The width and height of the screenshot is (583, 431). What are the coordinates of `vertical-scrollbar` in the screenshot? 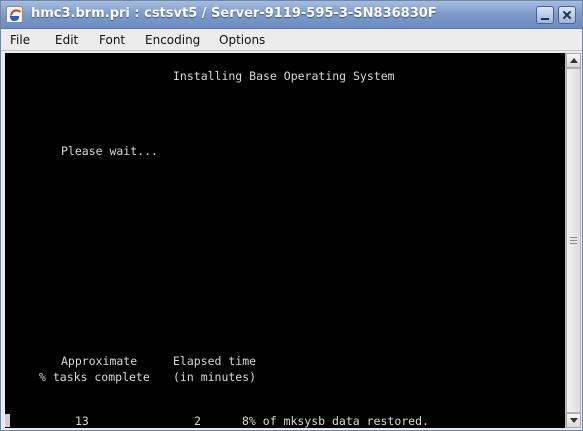 It's located at (573, 240).